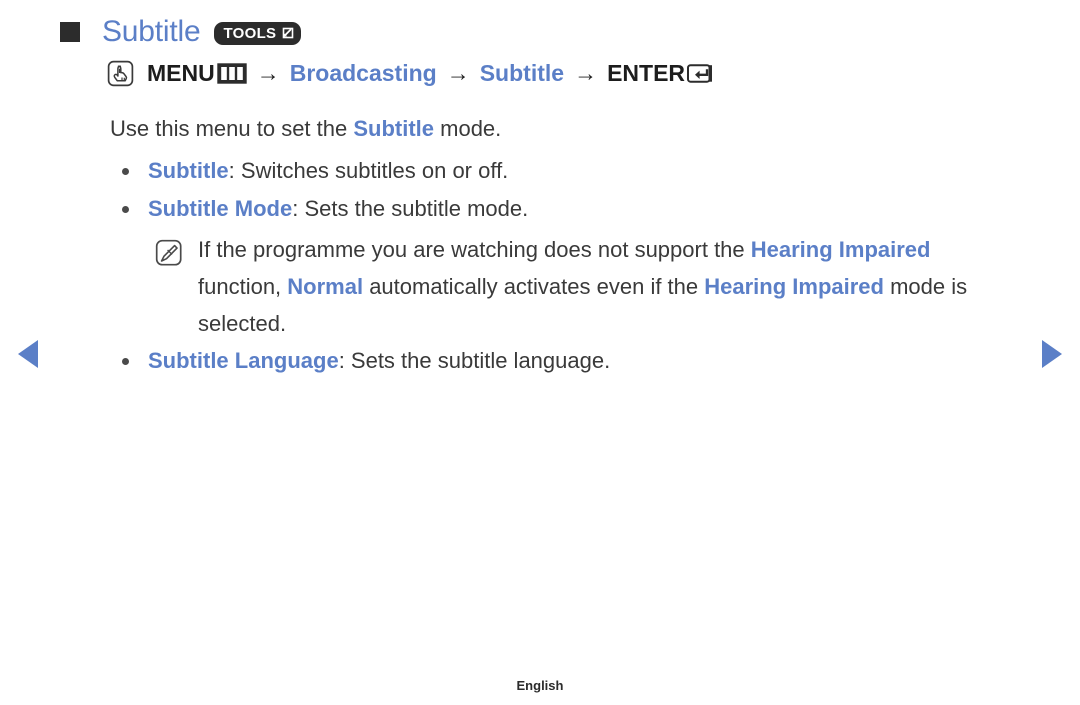 The image size is (1080, 705). What do you see at coordinates (701, 73) in the screenshot?
I see `enter-key-icon` at bounding box center [701, 73].